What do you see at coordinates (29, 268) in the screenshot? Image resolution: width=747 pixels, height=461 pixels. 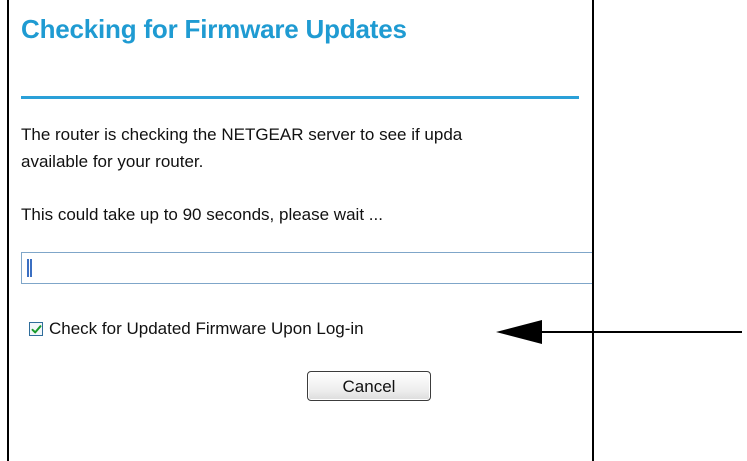 I see `progress-fill` at bounding box center [29, 268].